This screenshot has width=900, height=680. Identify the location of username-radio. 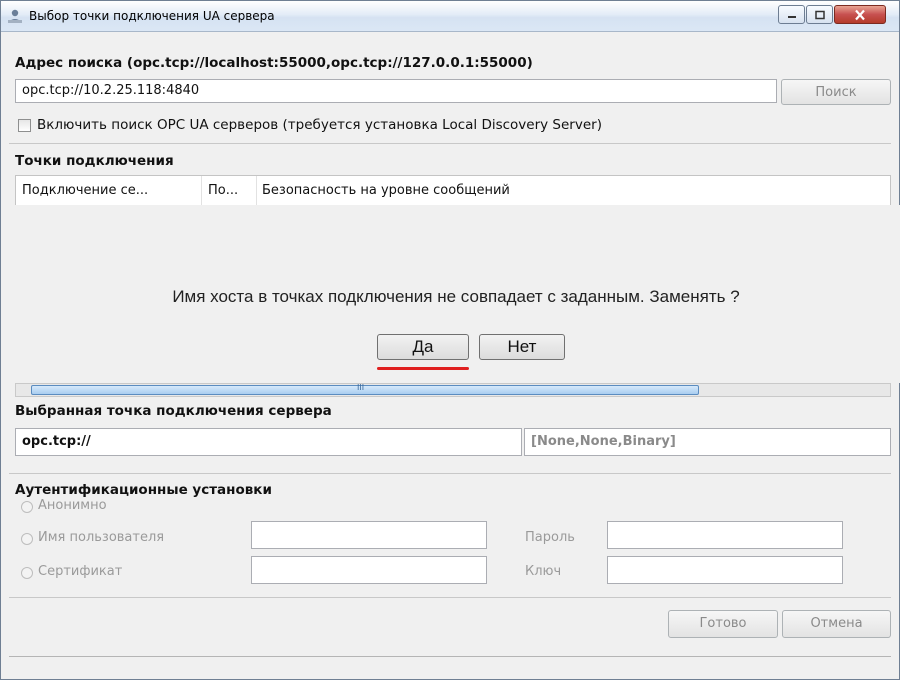
(27, 539).